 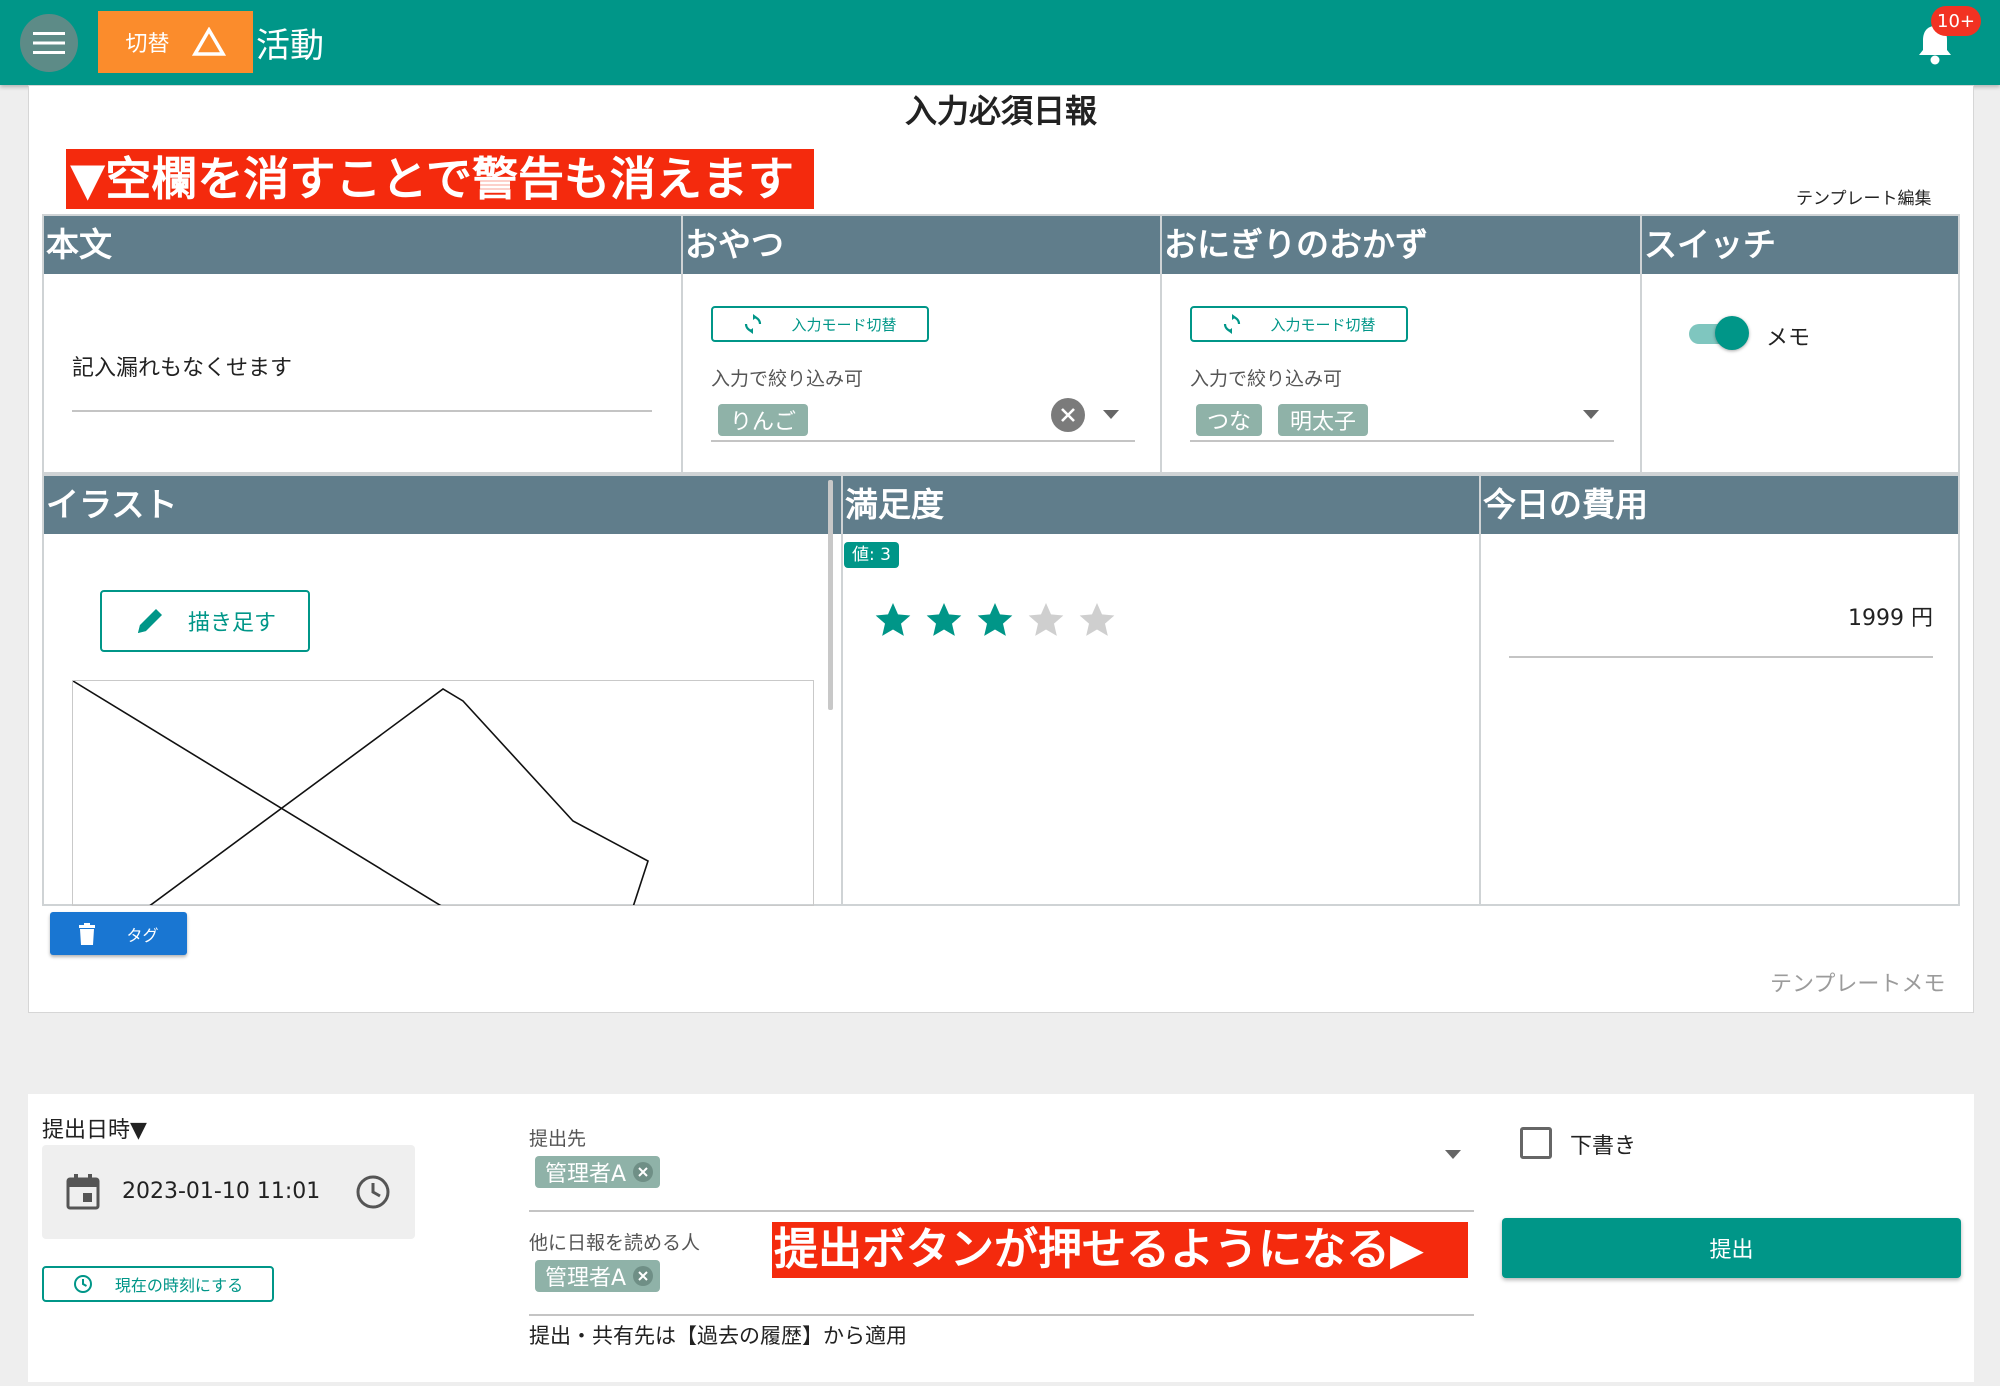 I want to click on switch-button-label: 切替, so click(x=147, y=44).